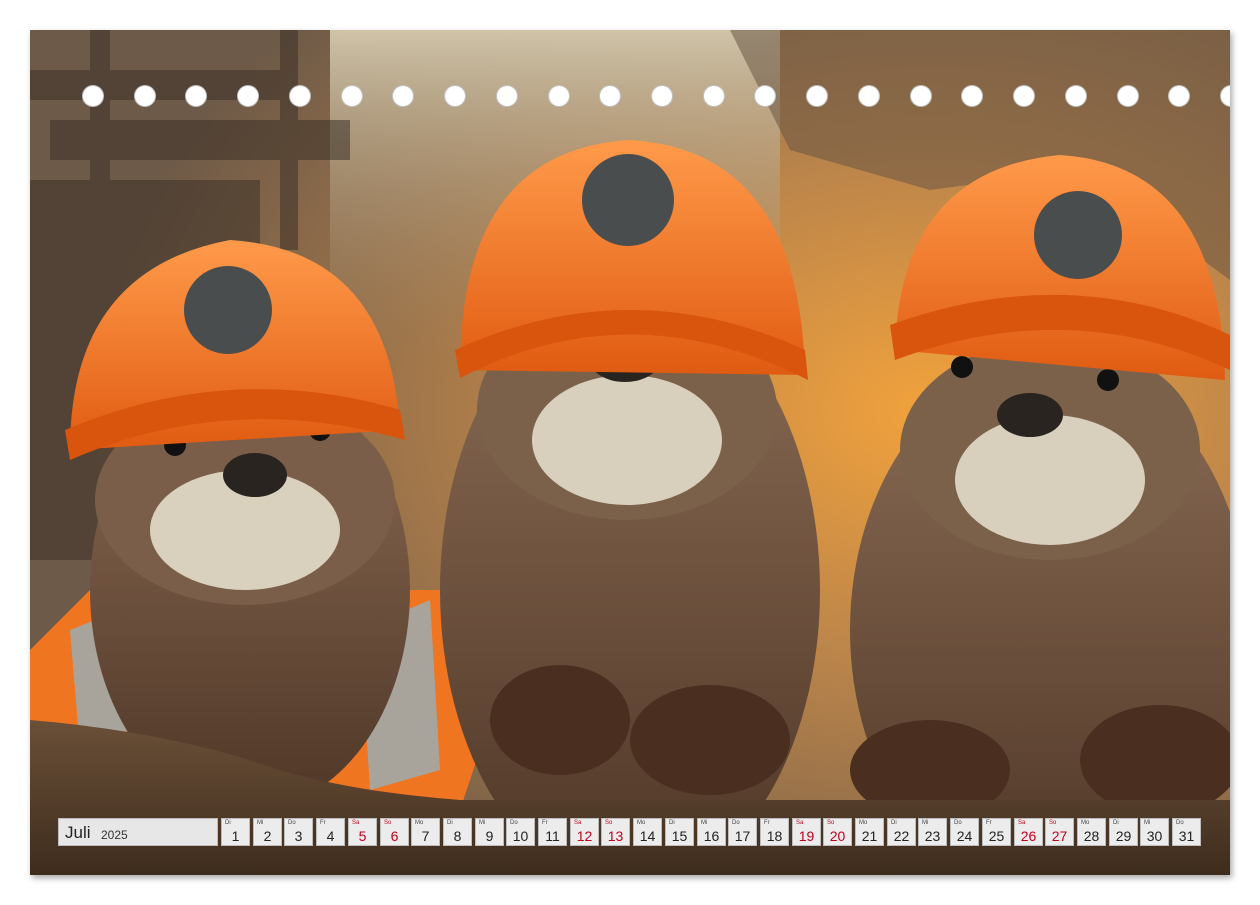 Image resolution: width=1260 pixels, height=905 pixels. Describe the element at coordinates (901, 832) in the screenshot. I see `day-cell: Di 22` at that location.